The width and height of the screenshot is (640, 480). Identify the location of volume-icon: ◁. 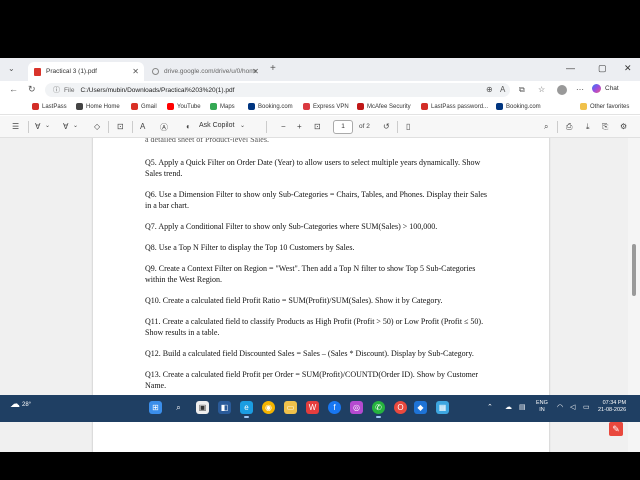
(572, 407).